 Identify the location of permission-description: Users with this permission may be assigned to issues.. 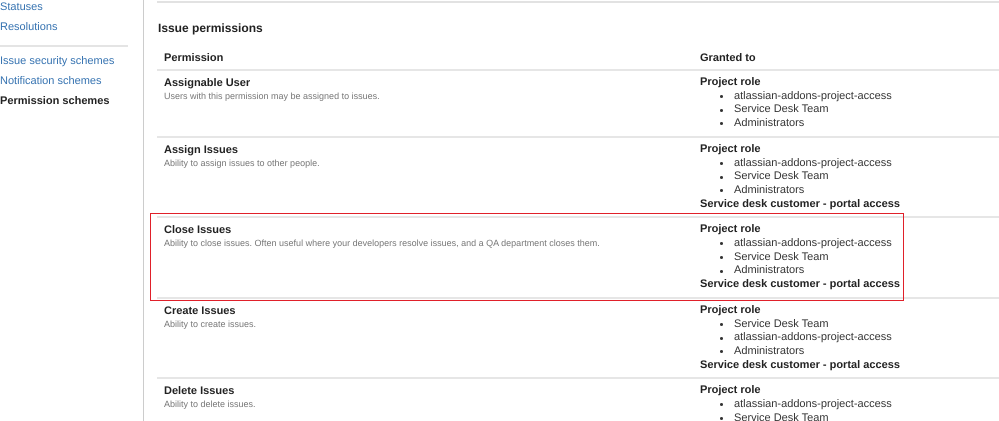
(272, 96).